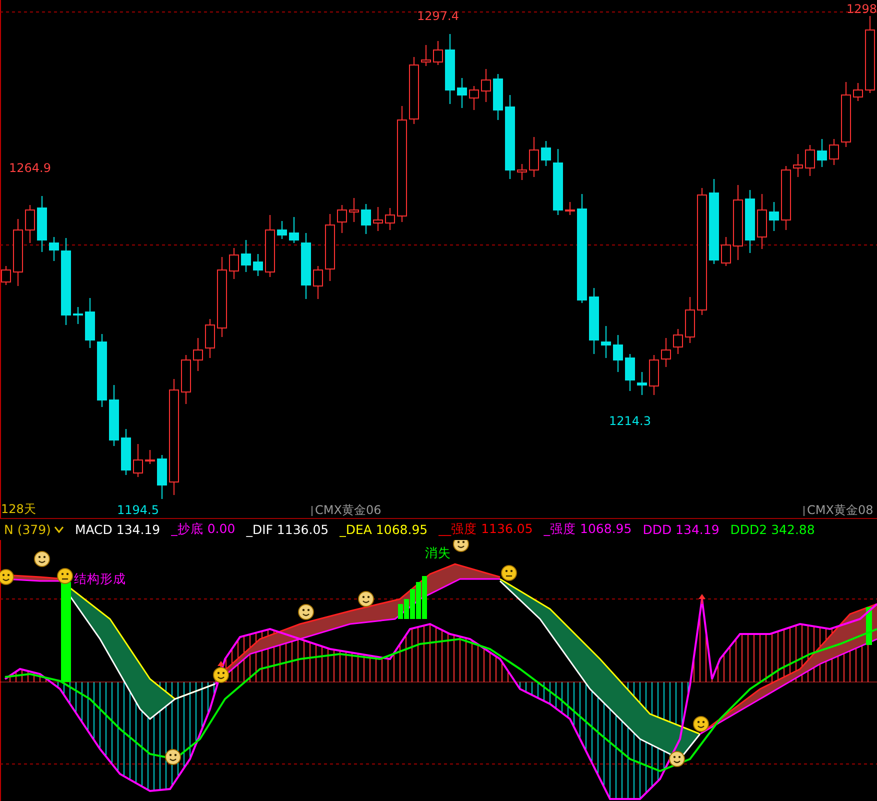  What do you see at coordinates (630, 421) in the screenshot?
I see `price-label: 1214.3` at bounding box center [630, 421].